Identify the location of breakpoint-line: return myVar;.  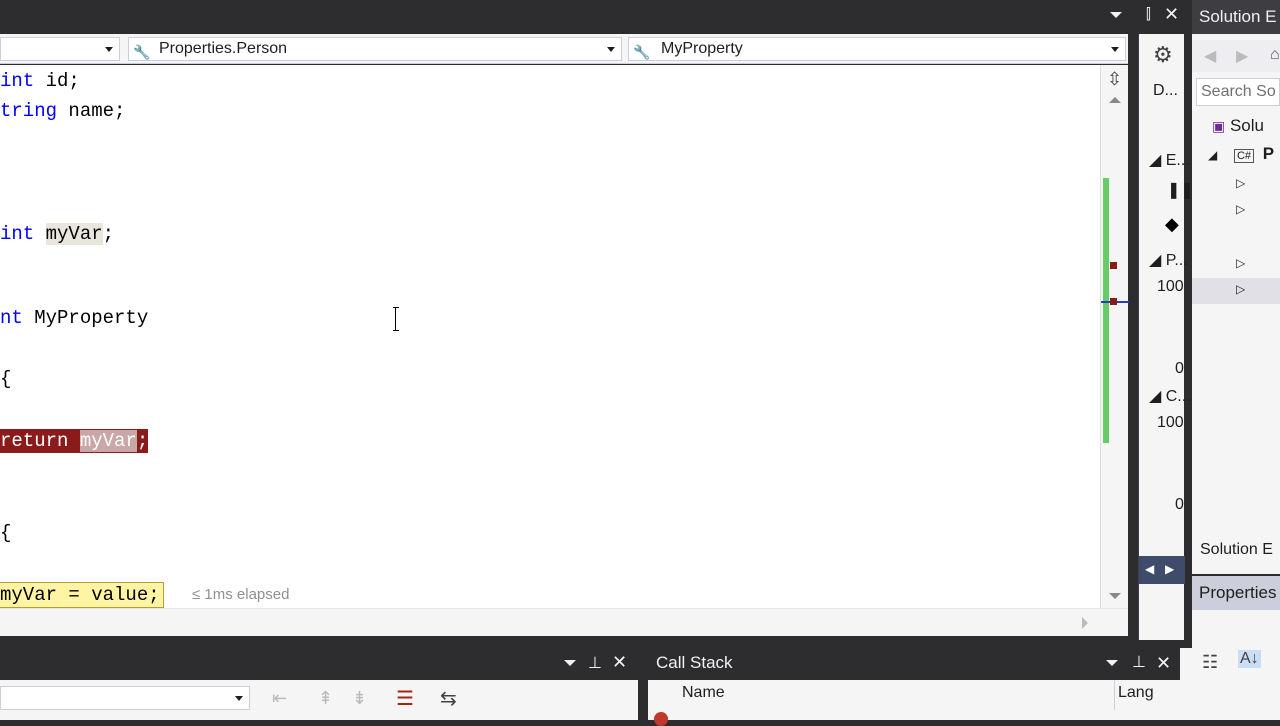
(74, 441).